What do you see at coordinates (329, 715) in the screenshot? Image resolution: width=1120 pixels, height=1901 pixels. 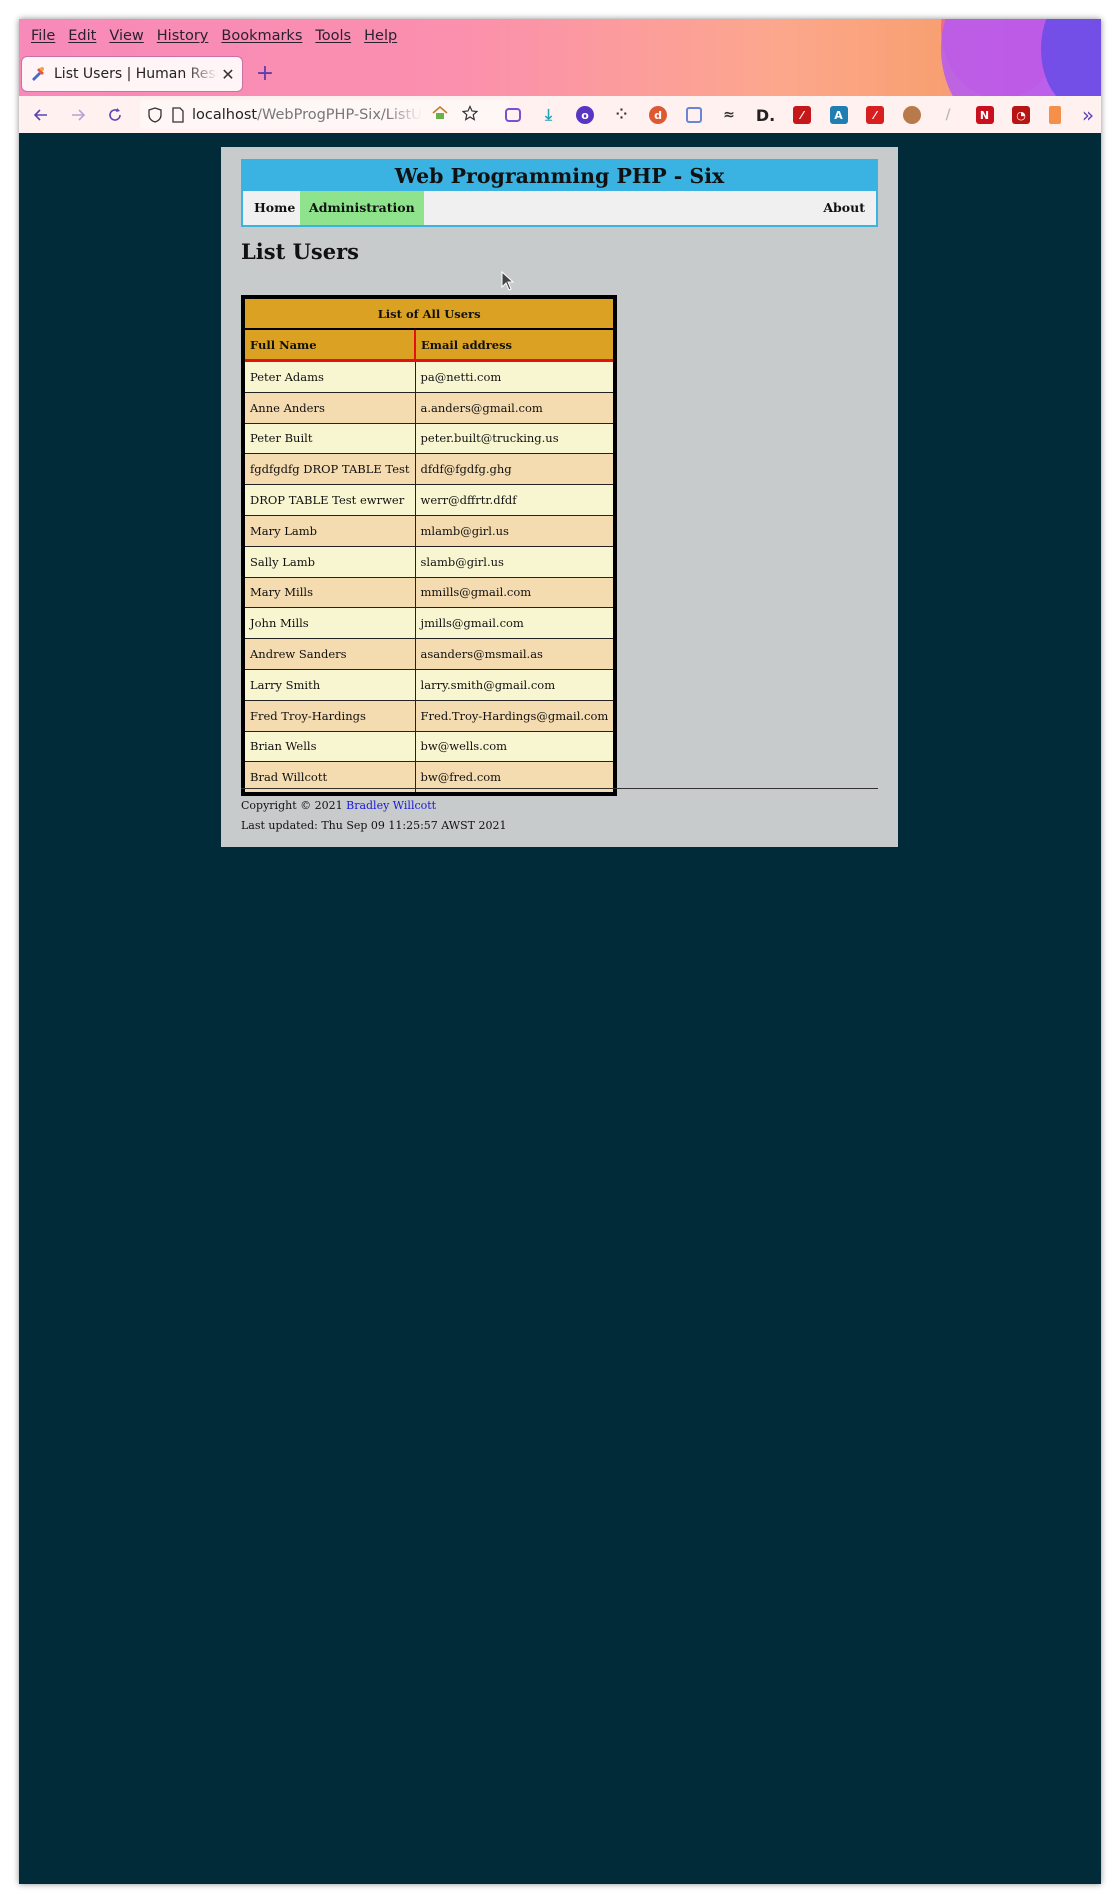 I see `full-name-cell: Fred Troy-Hardings` at bounding box center [329, 715].